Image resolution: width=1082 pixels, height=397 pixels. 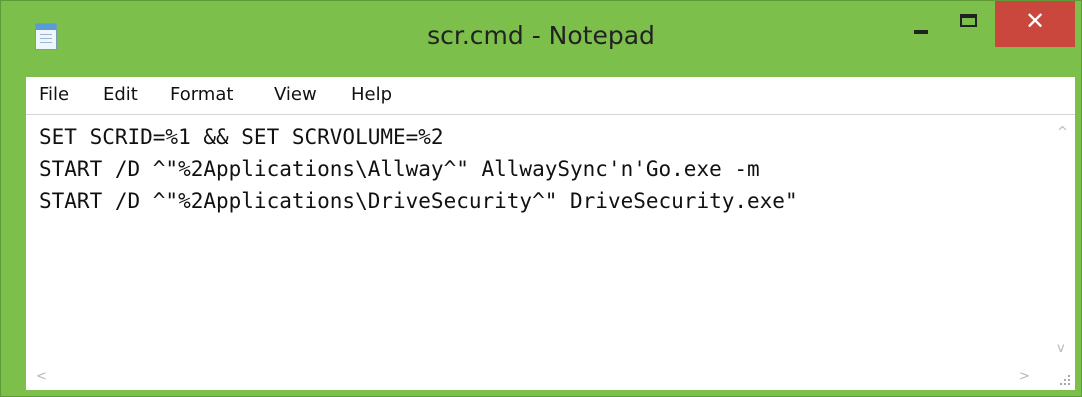 I want to click on horizontal-scrollbar: < >, so click(x=537, y=377).